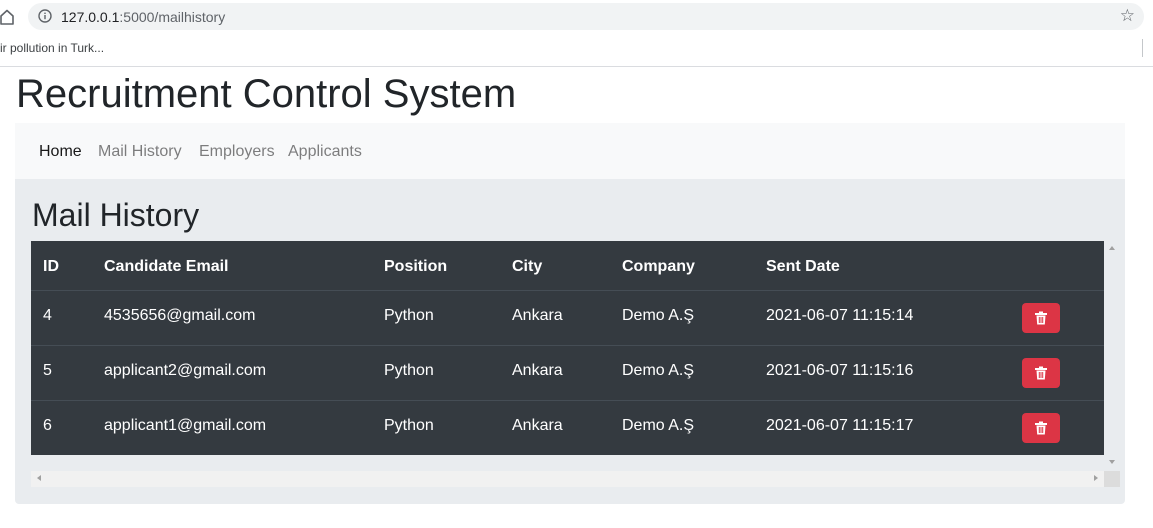  I want to click on cell-sent-date: 2021-06-07 11:15:16, so click(840, 370).